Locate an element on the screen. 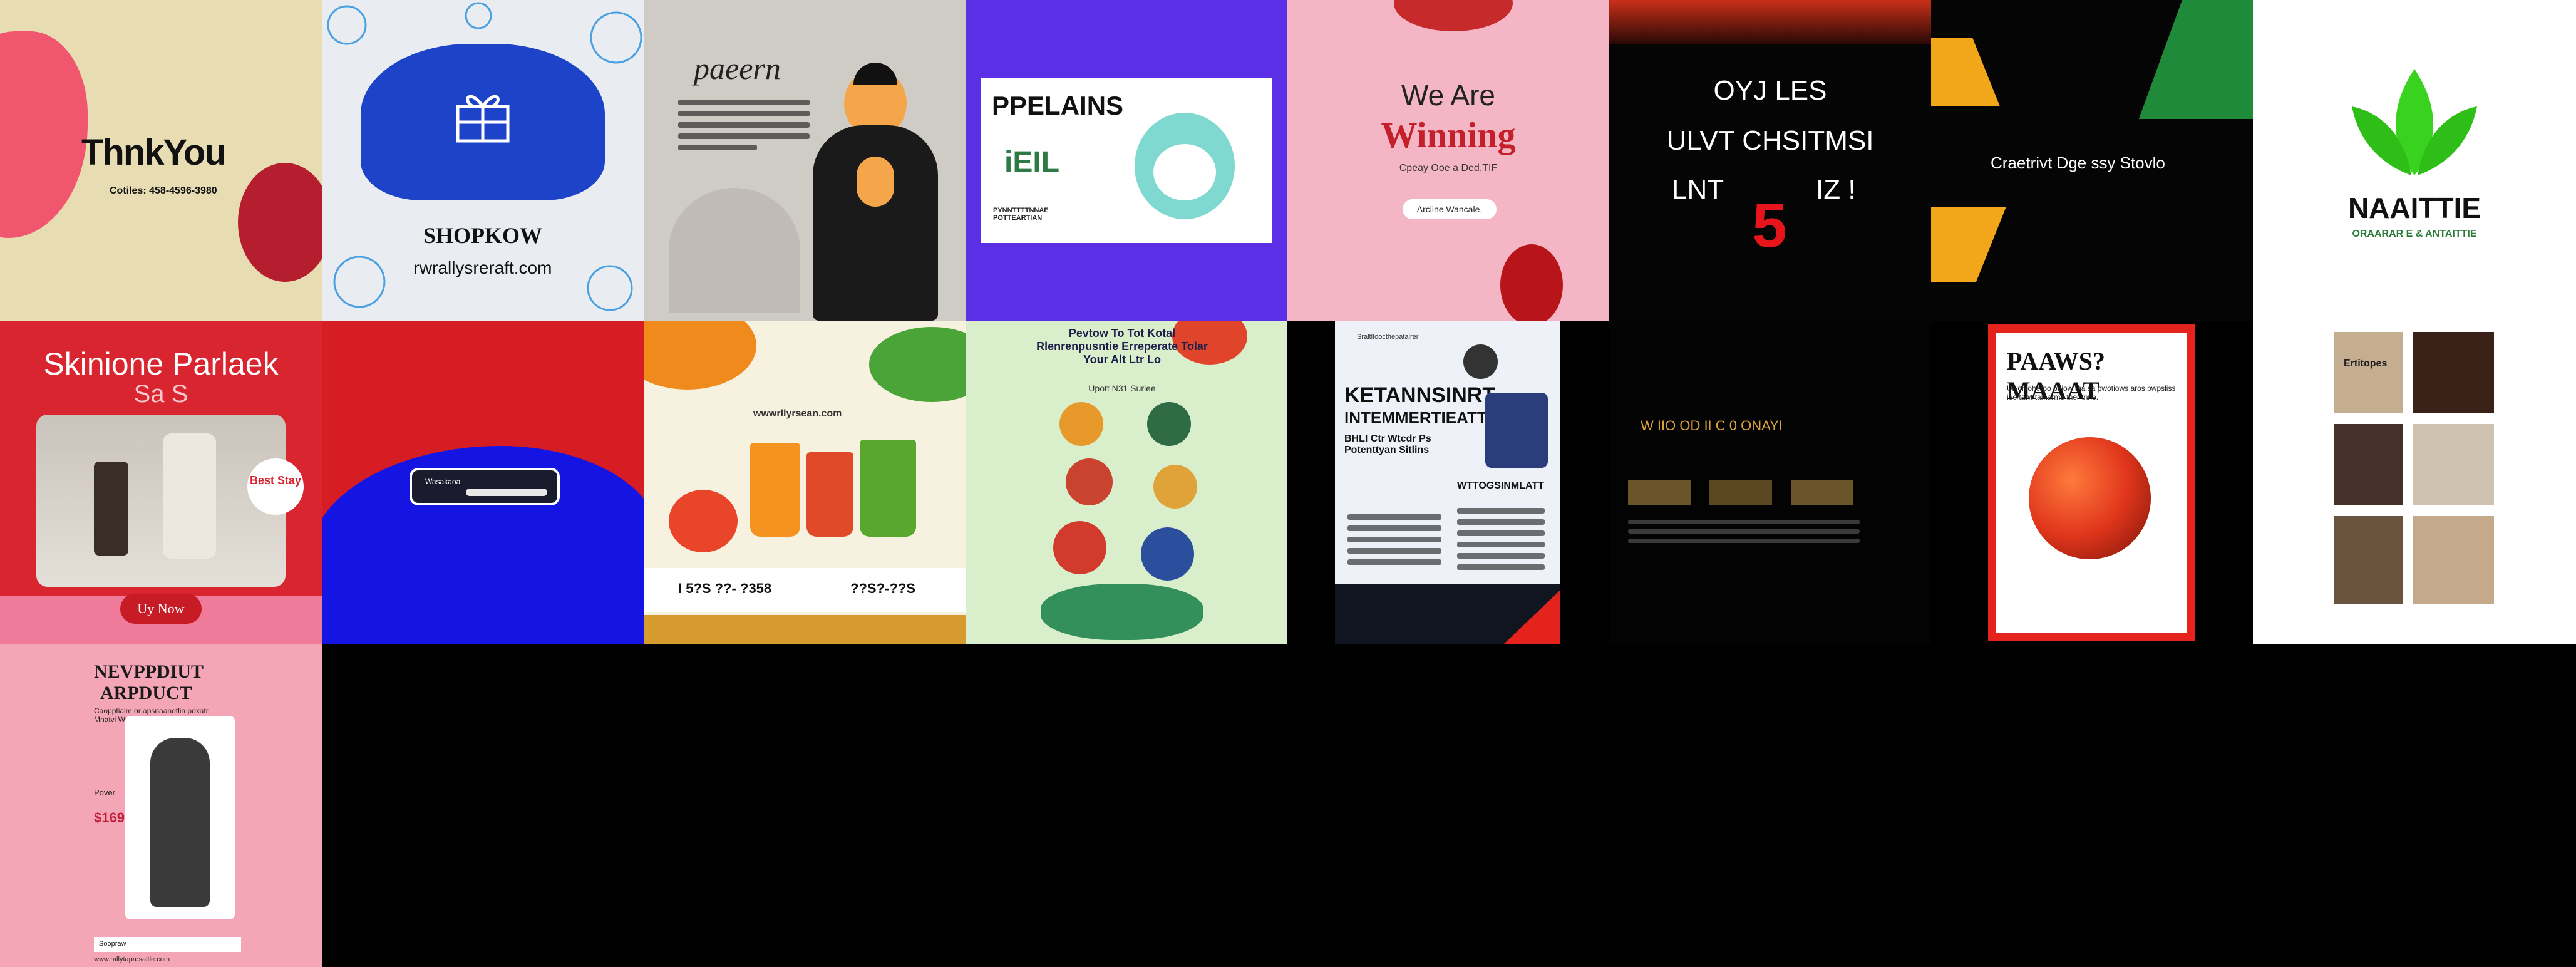 Image resolution: width=2576 pixels, height=967 pixels. speaker-avatar is located at coordinates (1481, 361).